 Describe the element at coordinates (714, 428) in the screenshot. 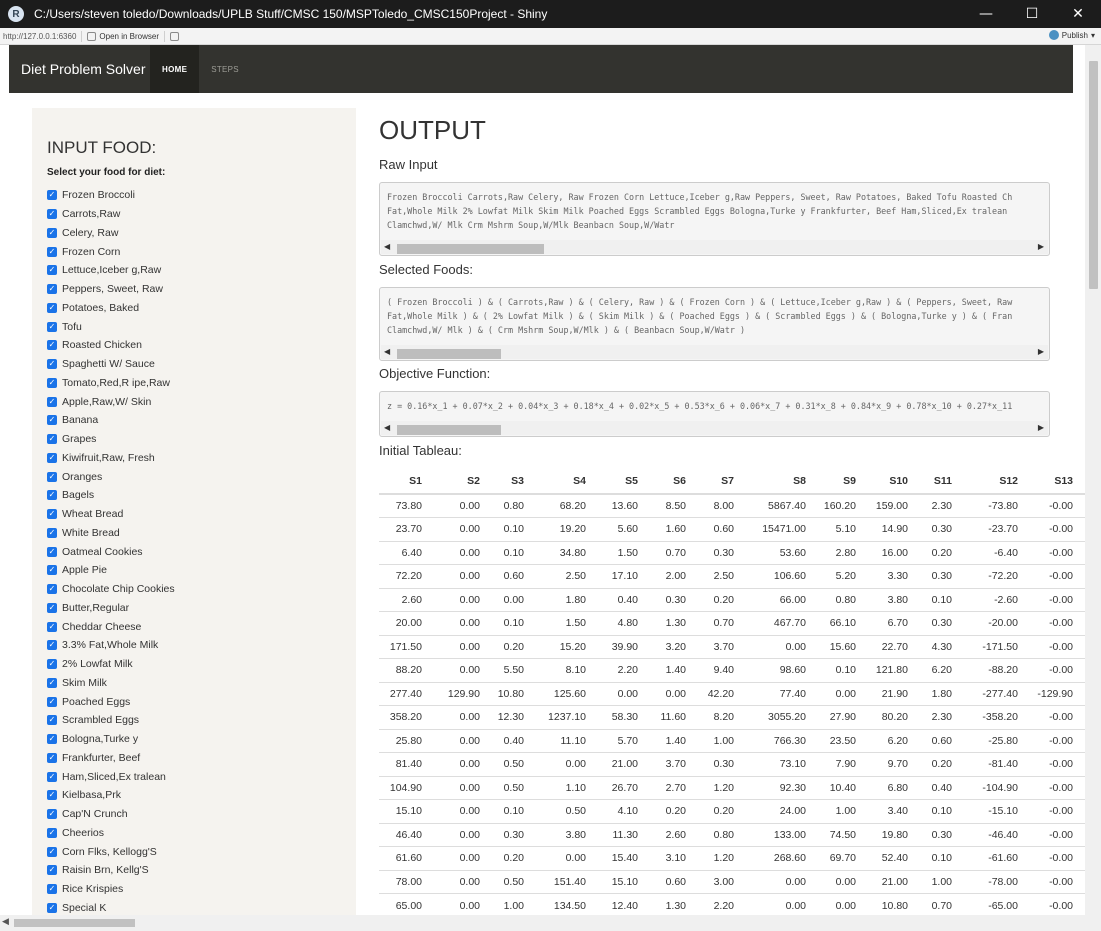

I see `objective-scrollbar: ◀ ▶` at that location.